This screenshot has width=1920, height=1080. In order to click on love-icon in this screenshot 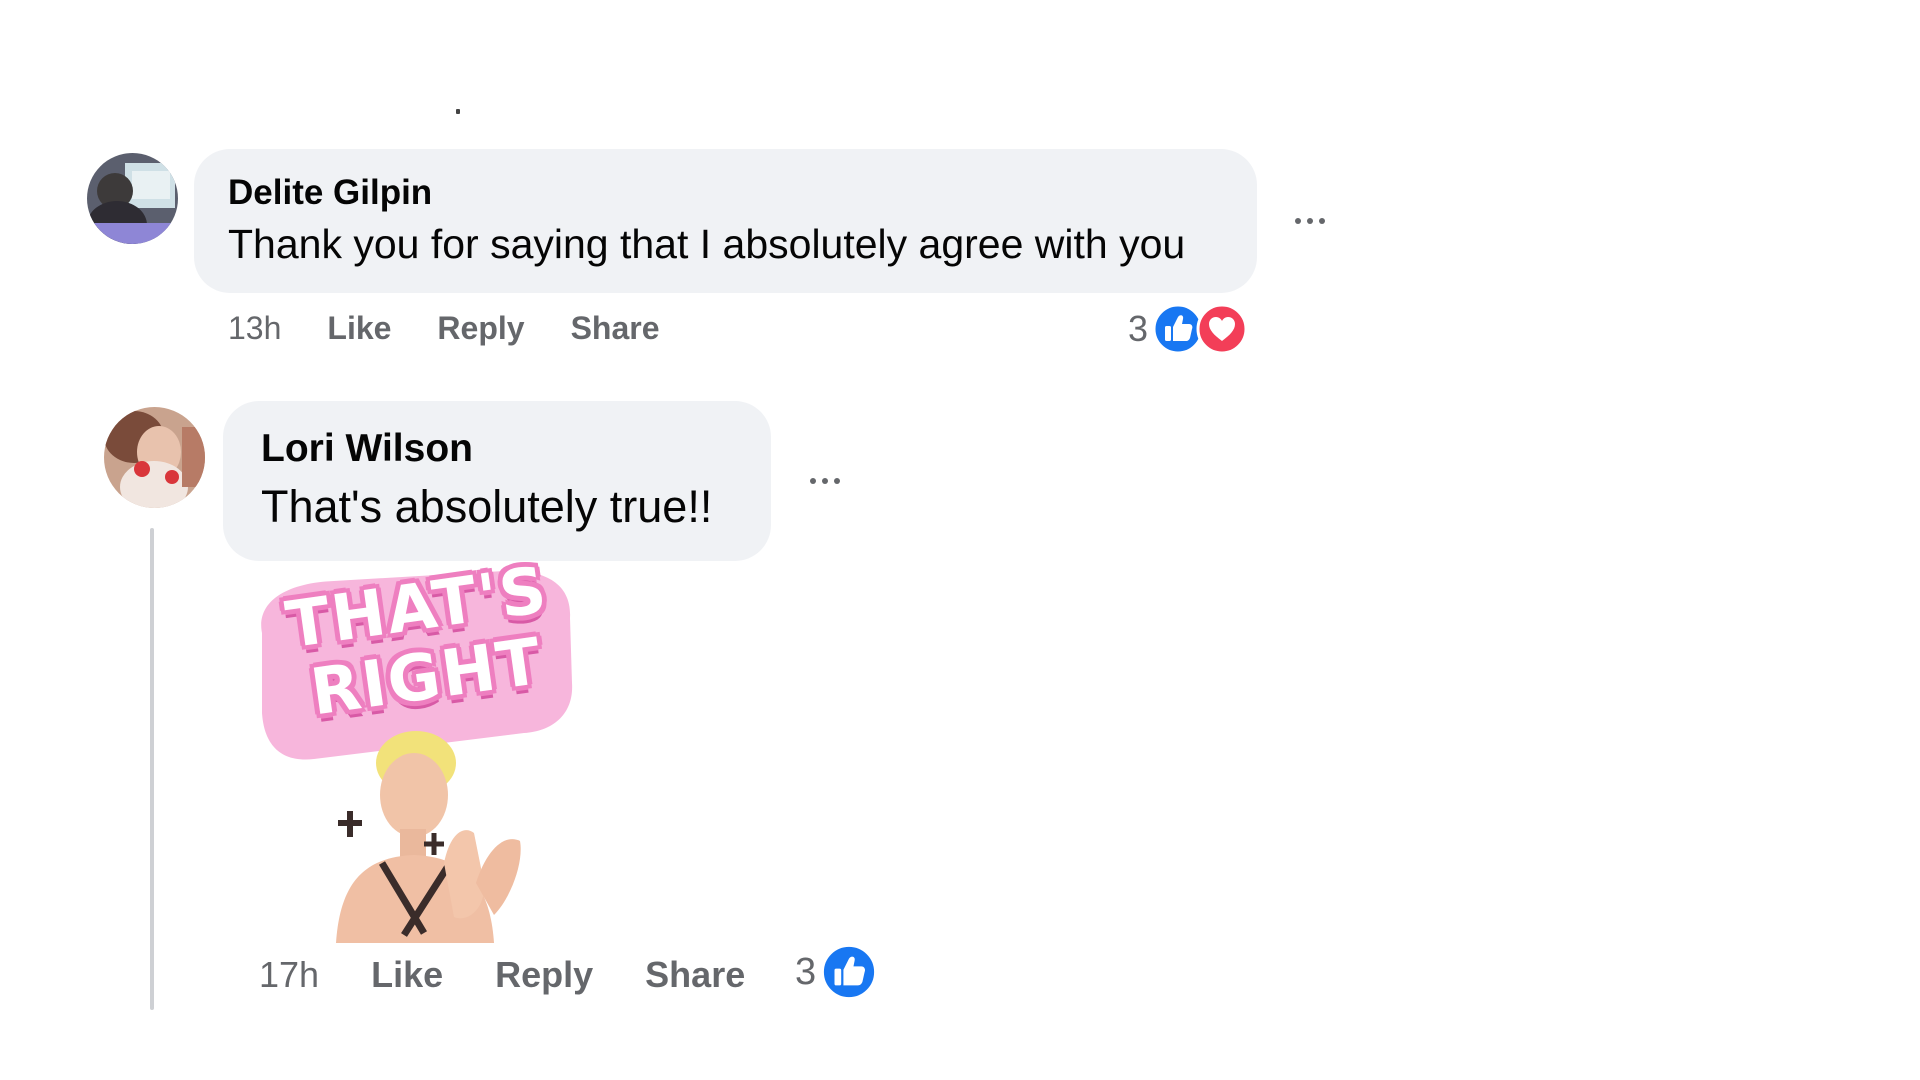, I will do `click(1222, 329)`.